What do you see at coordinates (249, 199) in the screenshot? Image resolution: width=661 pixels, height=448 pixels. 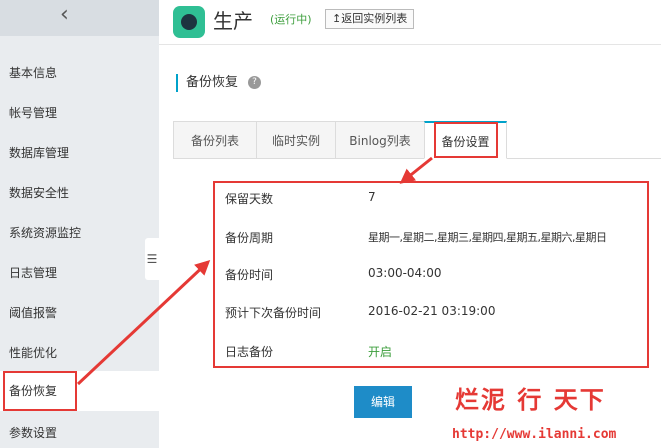 I see `retention-label: 保留天数` at bounding box center [249, 199].